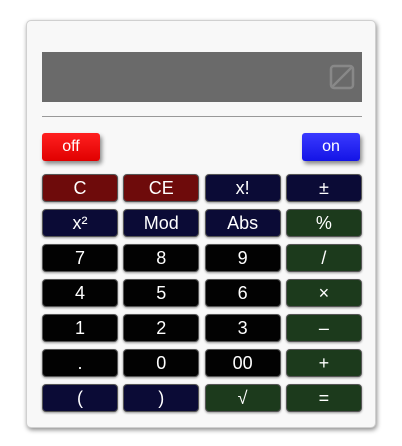 The width and height of the screenshot is (402, 446). Describe the element at coordinates (242, 188) in the screenshot. I see `factorial-button: x!` at that location.